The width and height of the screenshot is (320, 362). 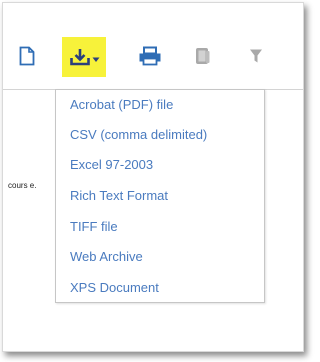 I want to click on menu-item-rtf: Rich Text Format, so click(x=119, y=195).